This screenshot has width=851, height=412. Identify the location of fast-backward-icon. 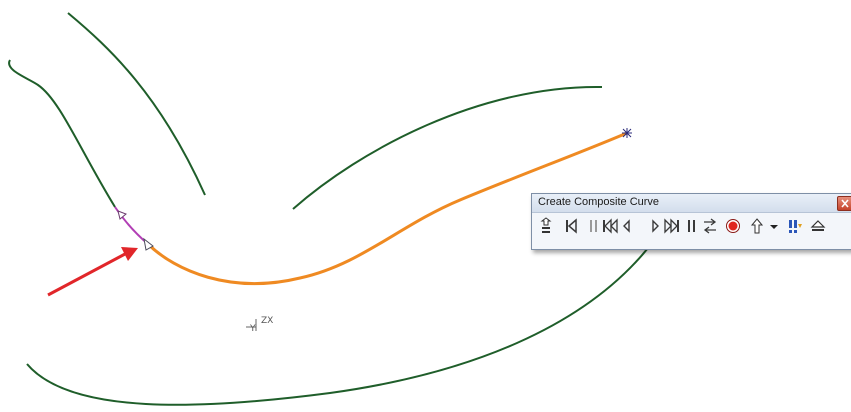
(610, 226).